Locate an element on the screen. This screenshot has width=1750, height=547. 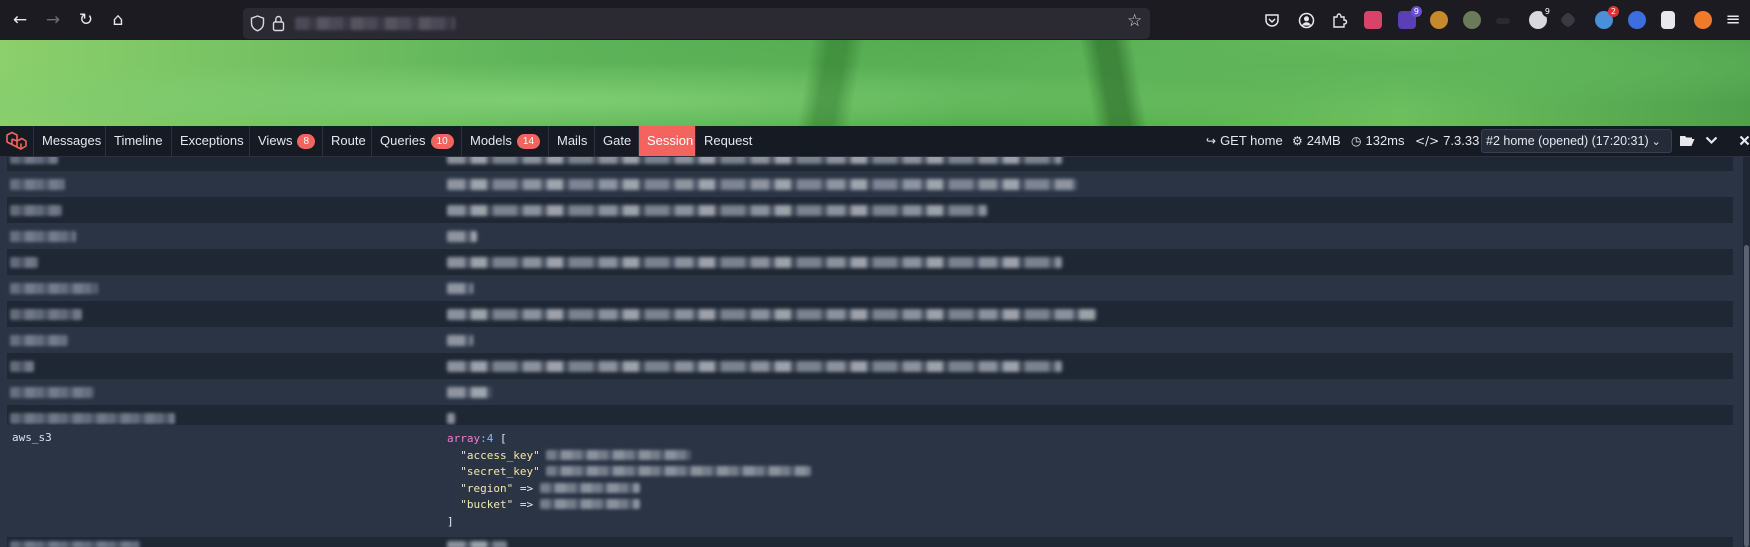
url-bar: ☆ is located at coordinates (696, 23).